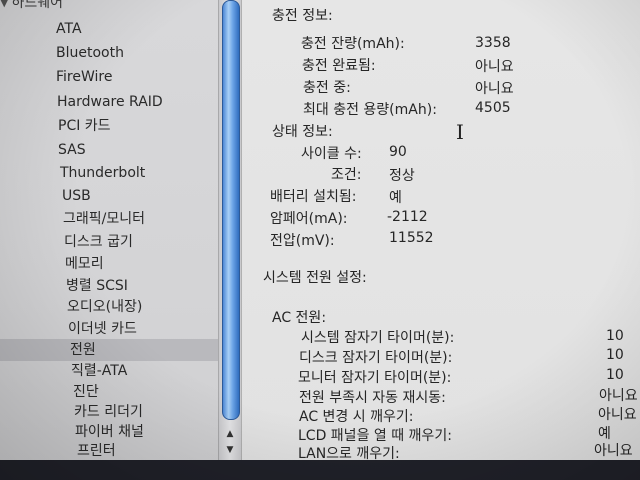 Image resolution: width=640 pixels, height=480 pixels. What do you see at coordinates (320, 470) in the screenshot?
I see `screen-bottom-edge` at bounding box center [320, 470].